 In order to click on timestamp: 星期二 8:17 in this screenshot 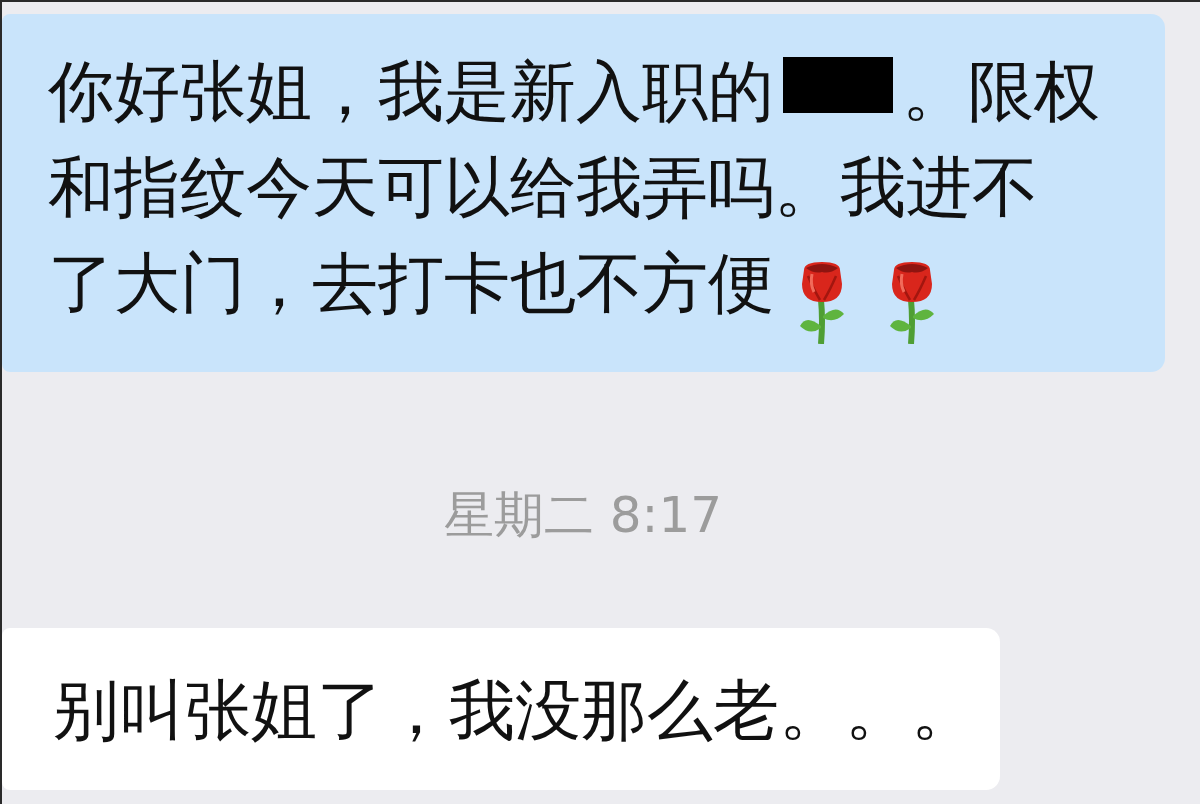, I will do `click(583, 515)`.